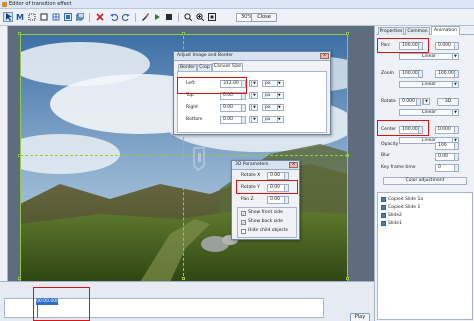 This screenshot has height=321, width=474. Describe the element at coordinates (233, 108) in the screenshot. I see `right-input: 0.00` at that location.